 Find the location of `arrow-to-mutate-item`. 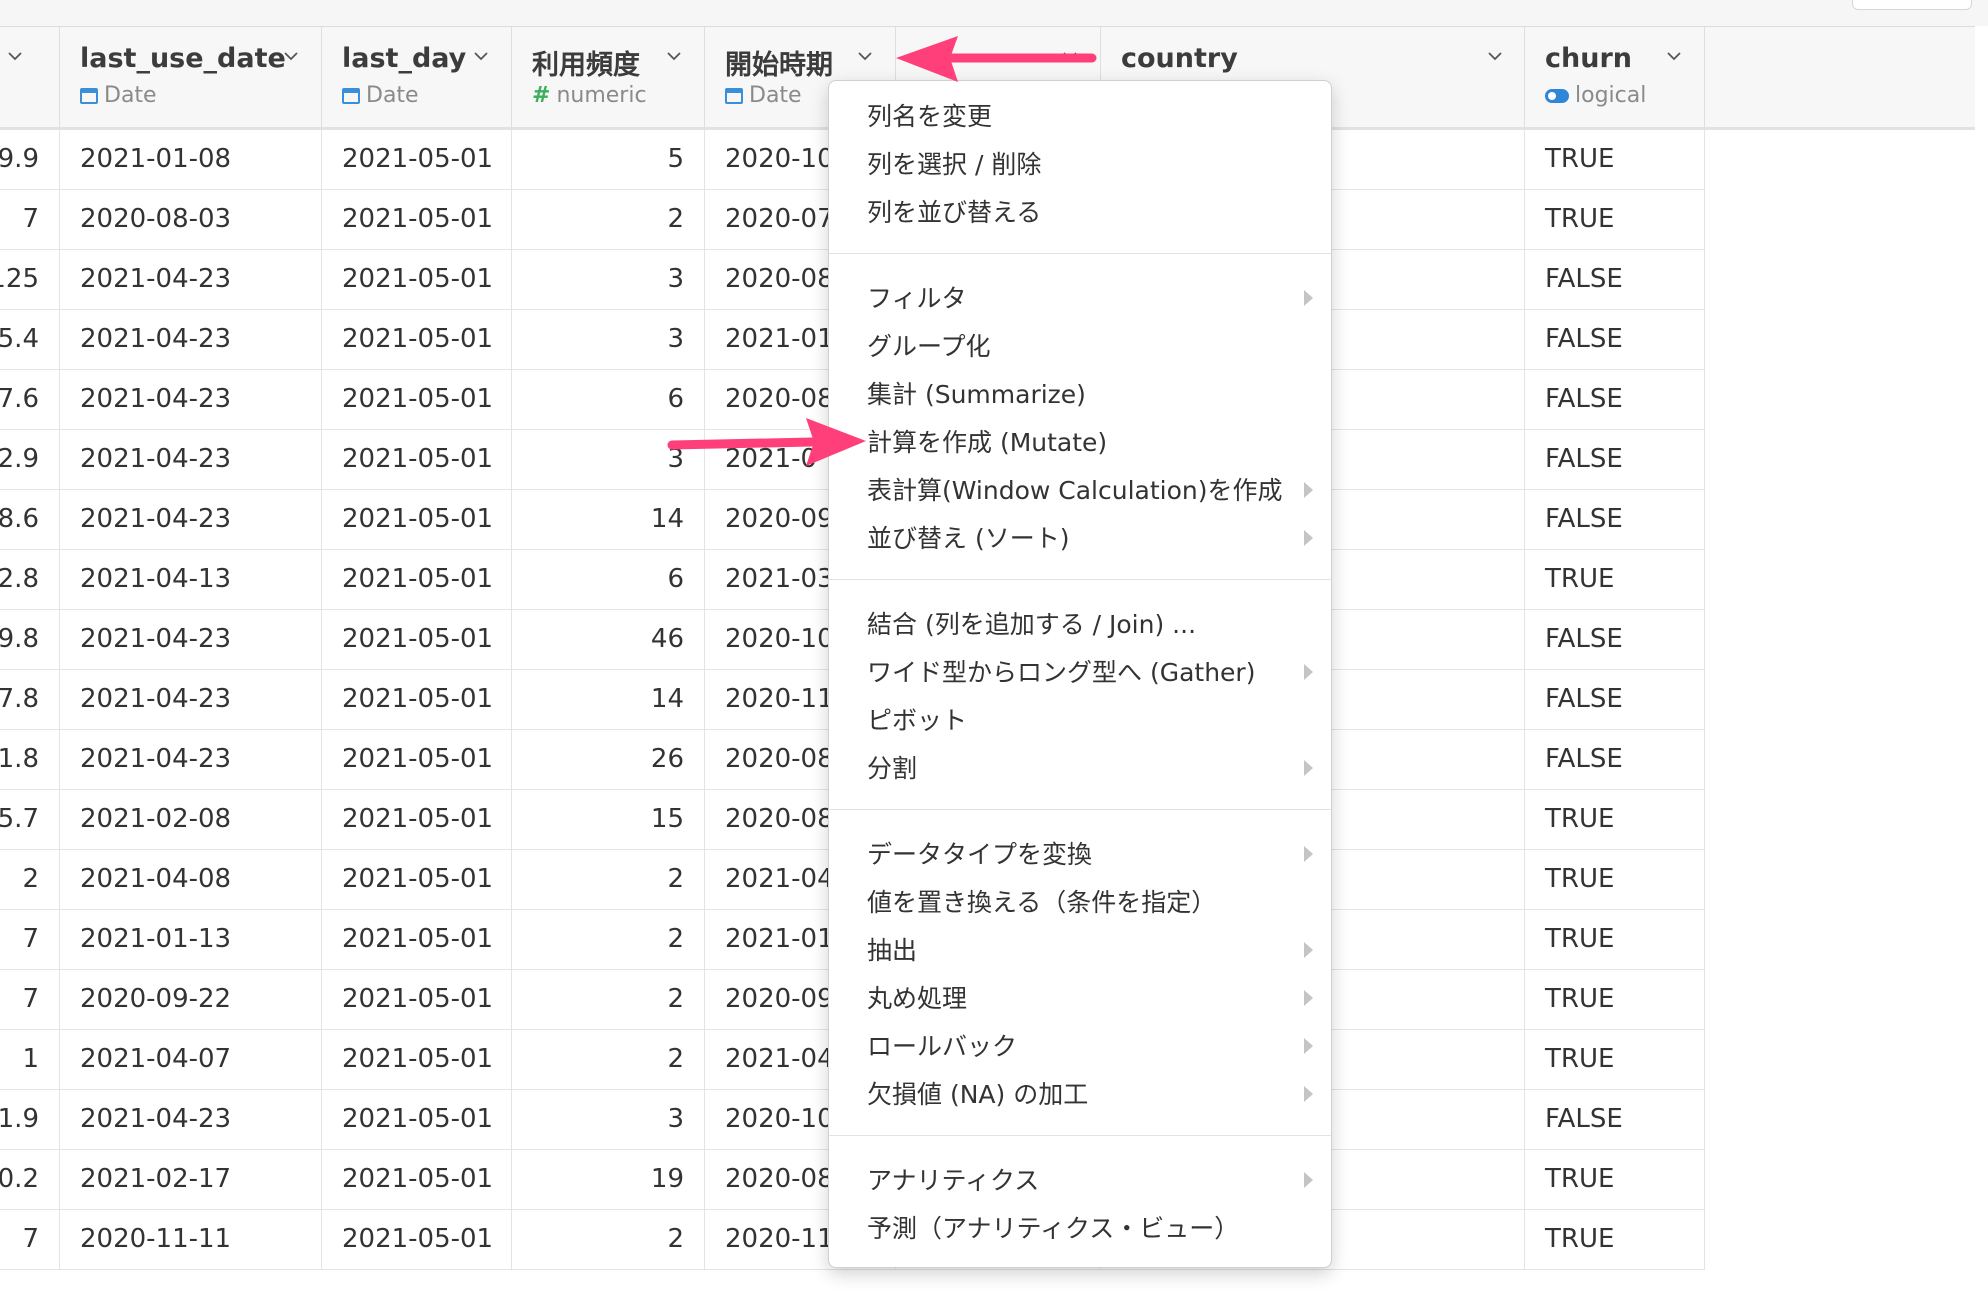

arrow-to-mutate-item is located at coordinates (766, 442).